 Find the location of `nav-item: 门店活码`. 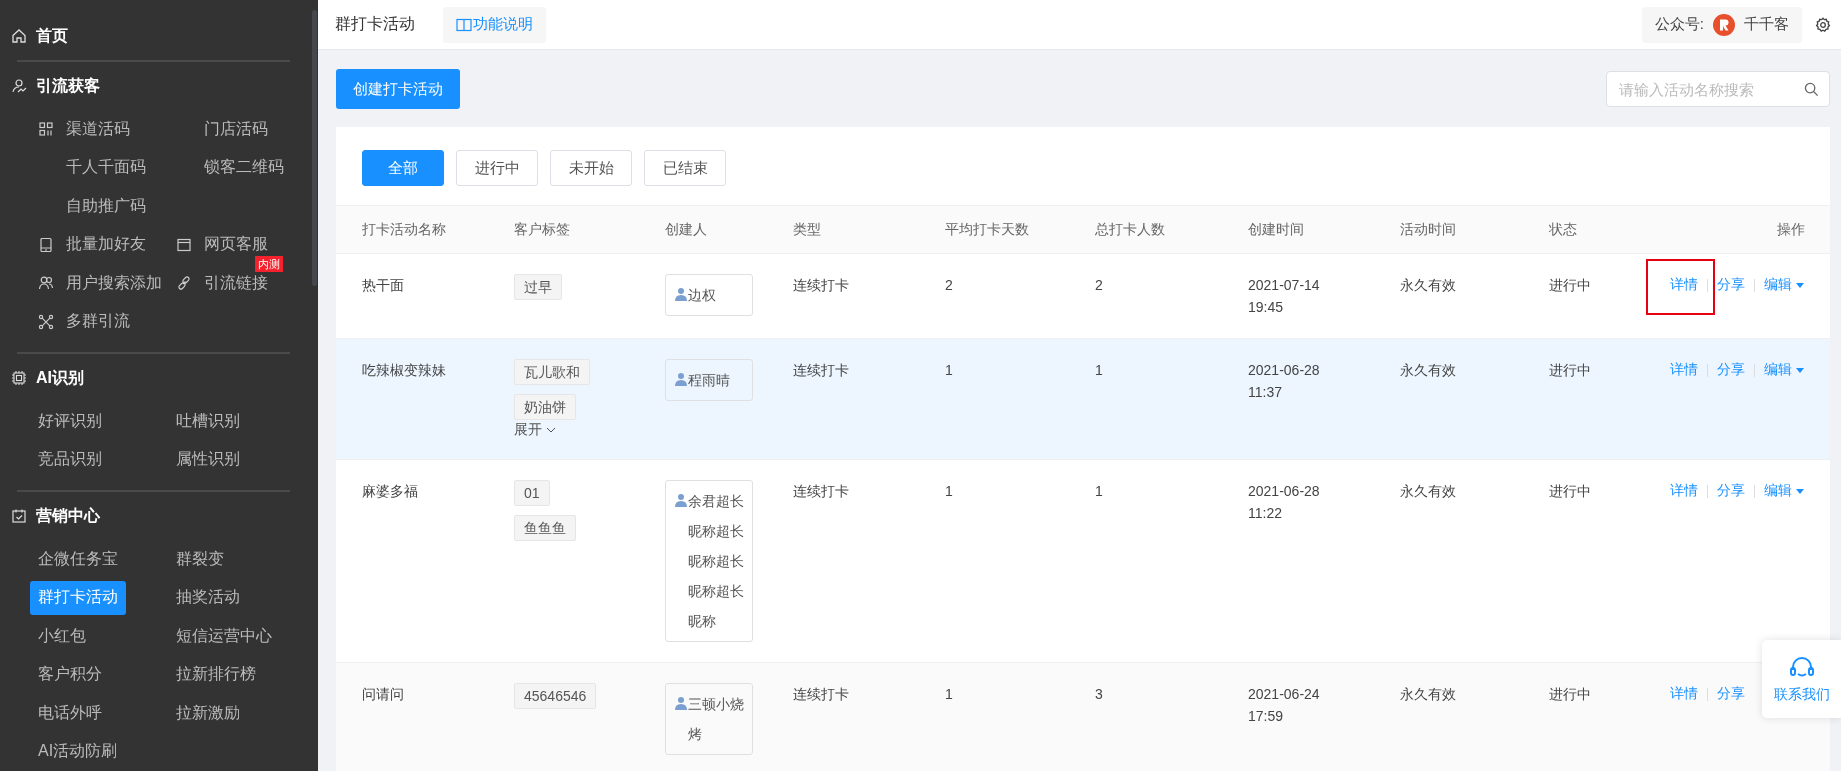

nav-item: 门店活码 is located at coordinates (222, 129).